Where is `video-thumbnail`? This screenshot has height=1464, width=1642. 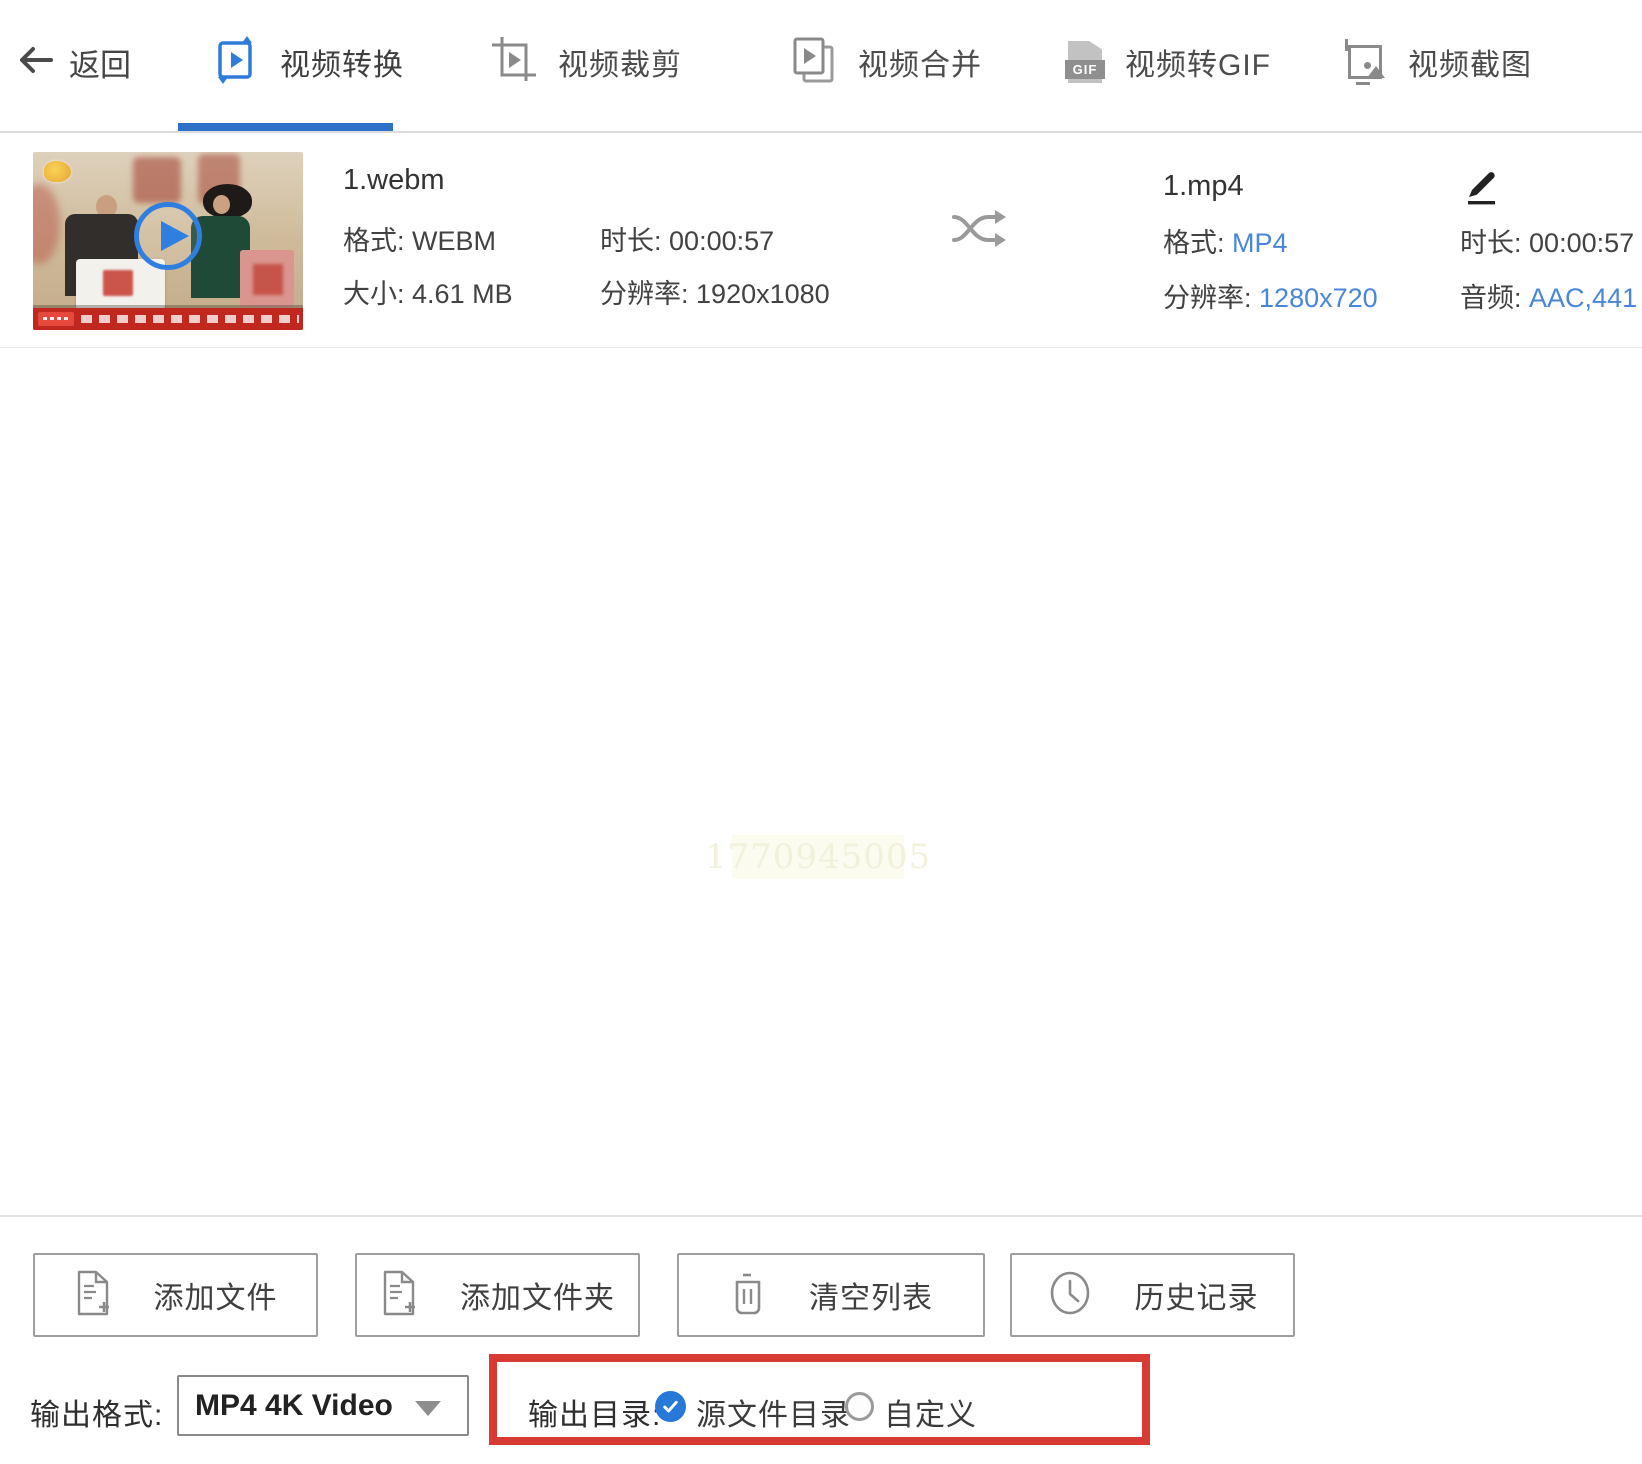
video-thumbnail is located at coordinates (168, 241).